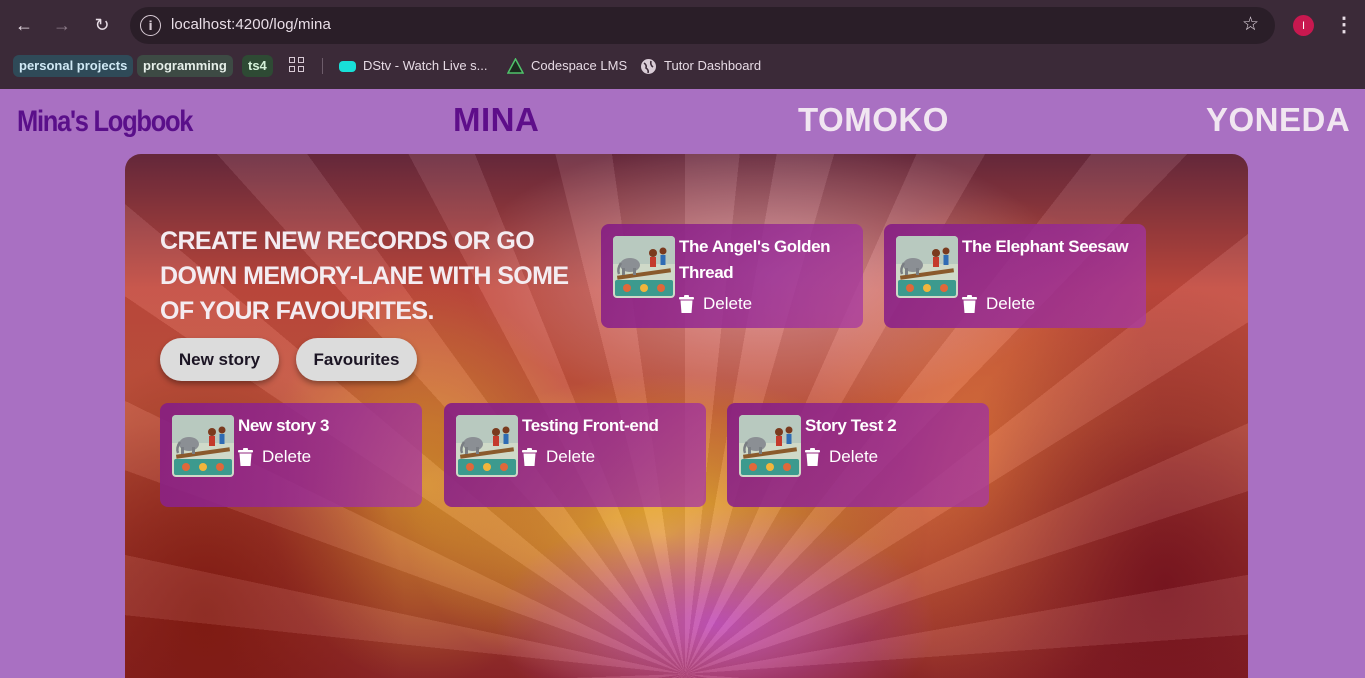 Image resolution: width=1365 pixels, height=678 pixels. I want to click on dstv-icon, so click(347, 66).